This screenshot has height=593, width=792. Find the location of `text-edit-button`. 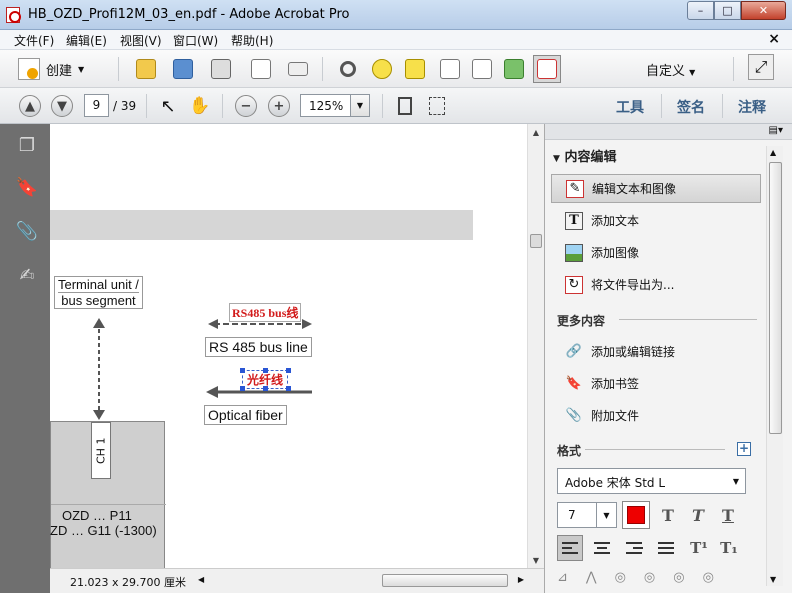

text-edit-button is located at coordinates (415, 69).